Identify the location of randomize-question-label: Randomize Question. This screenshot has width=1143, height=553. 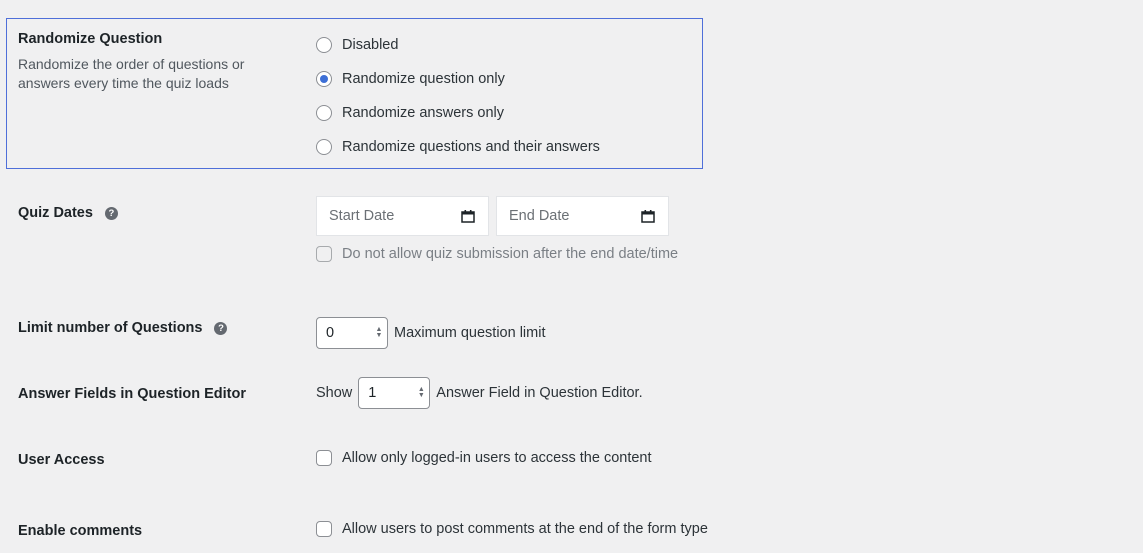
(90, 39).